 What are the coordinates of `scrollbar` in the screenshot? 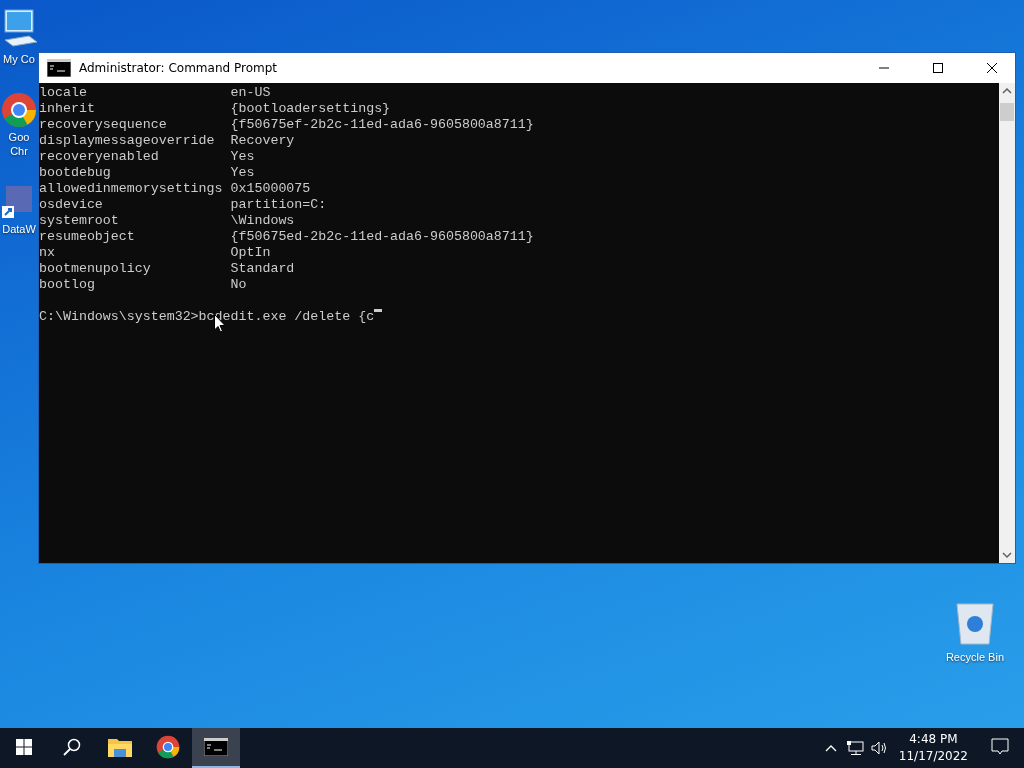 It's located at (1007, 323).